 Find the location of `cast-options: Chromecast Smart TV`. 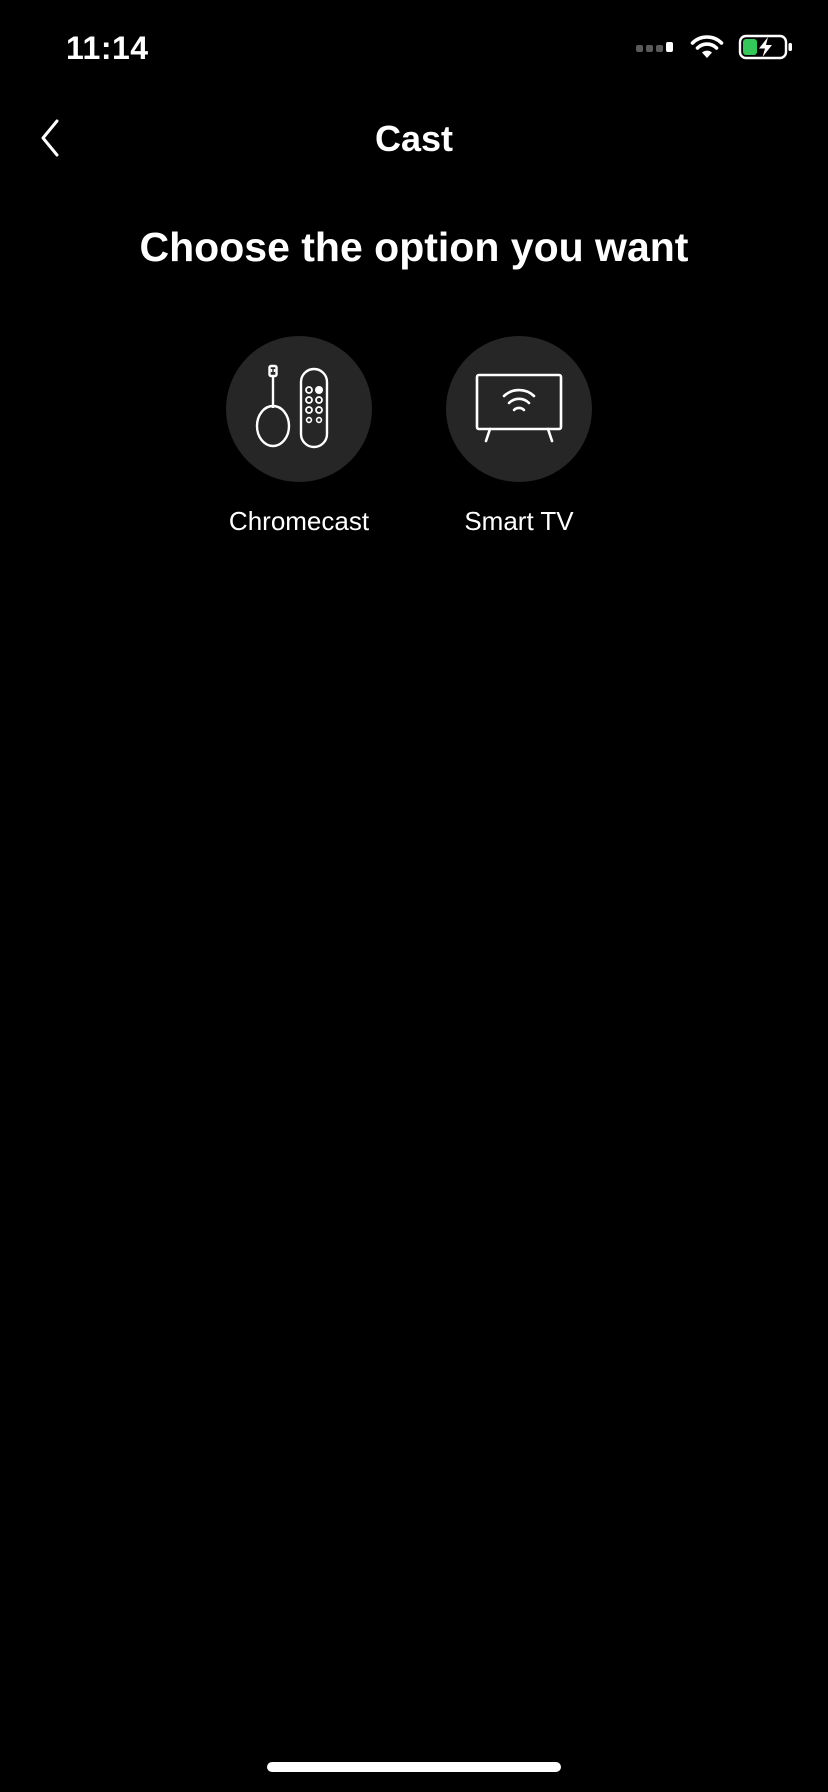

cast-options: Chromecast Smart TV is located at coordinates (414, 446).